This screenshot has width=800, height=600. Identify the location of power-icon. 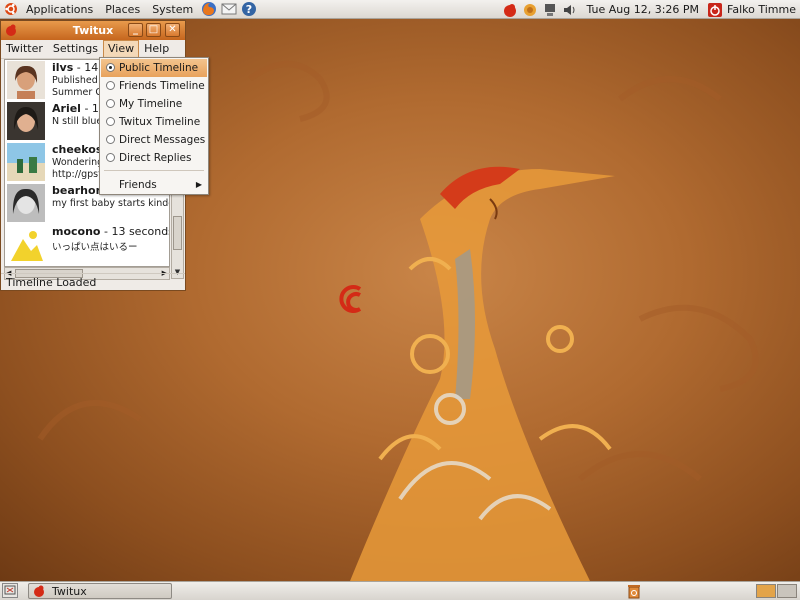
(715, 10).